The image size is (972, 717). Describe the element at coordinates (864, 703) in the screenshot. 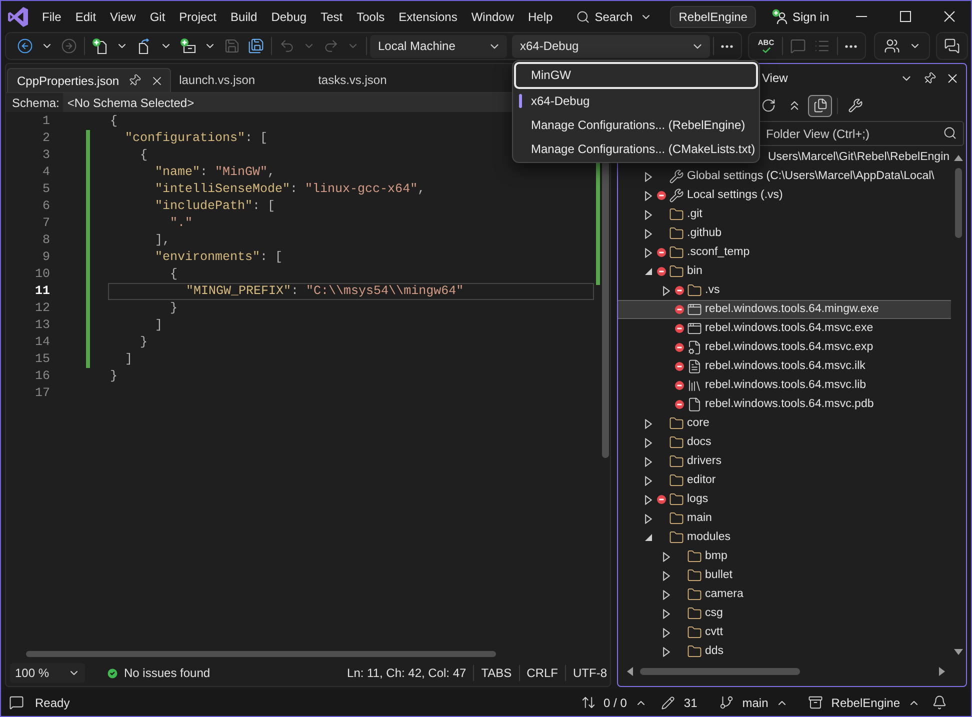

I see `repository-button: RebelEngine` at that location.